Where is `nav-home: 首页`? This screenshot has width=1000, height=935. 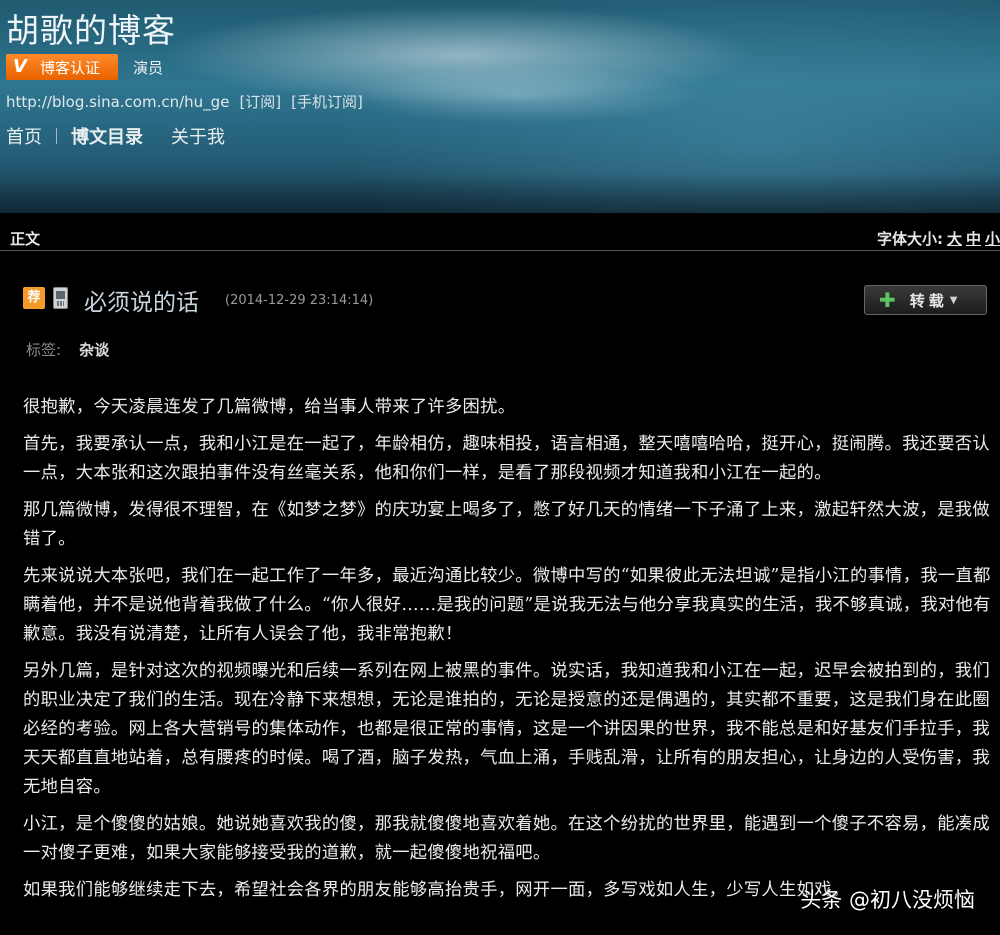
nav-home: 首页 is located at coordinates (24, 136).